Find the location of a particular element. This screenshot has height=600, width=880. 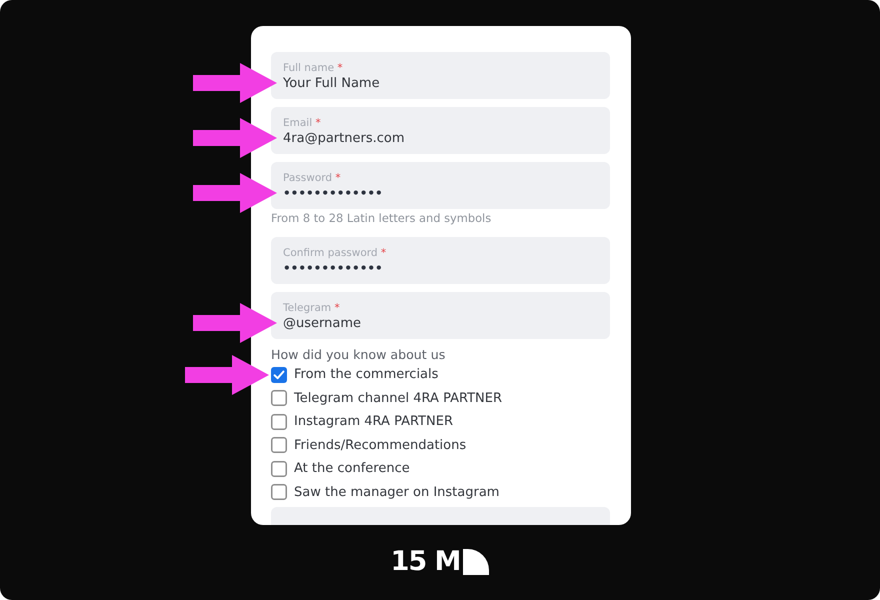

text-field: Telegram * @username is located at coordinates (440, 315).